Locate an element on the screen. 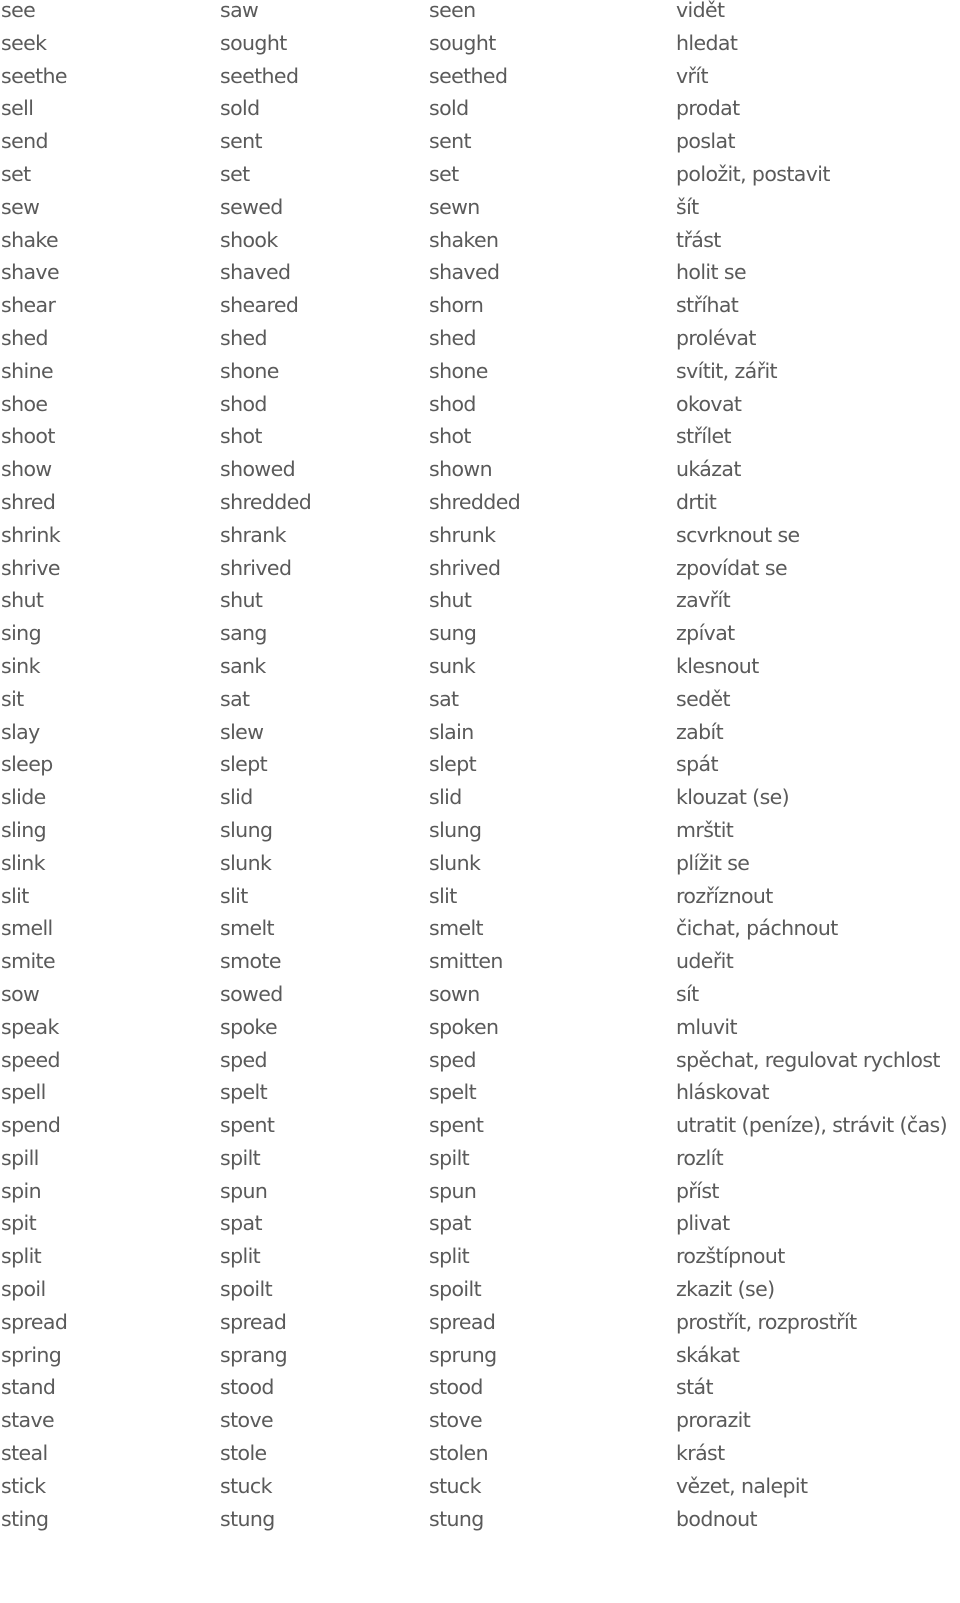 The image size is (960, 1603). base-form-cell: sink is located at coordinates (20, 665).